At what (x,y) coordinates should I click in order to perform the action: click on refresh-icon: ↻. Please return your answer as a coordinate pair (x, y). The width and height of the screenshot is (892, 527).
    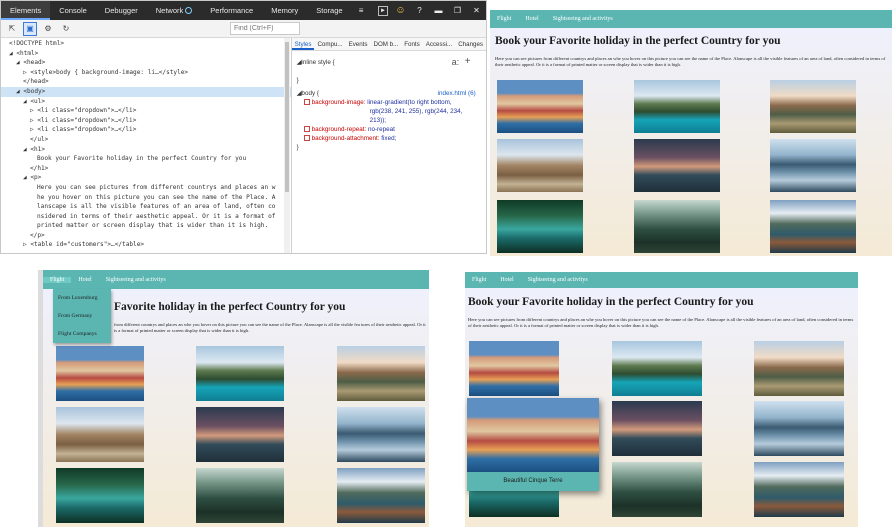
    Looking at the image, I should click on (66, 29).